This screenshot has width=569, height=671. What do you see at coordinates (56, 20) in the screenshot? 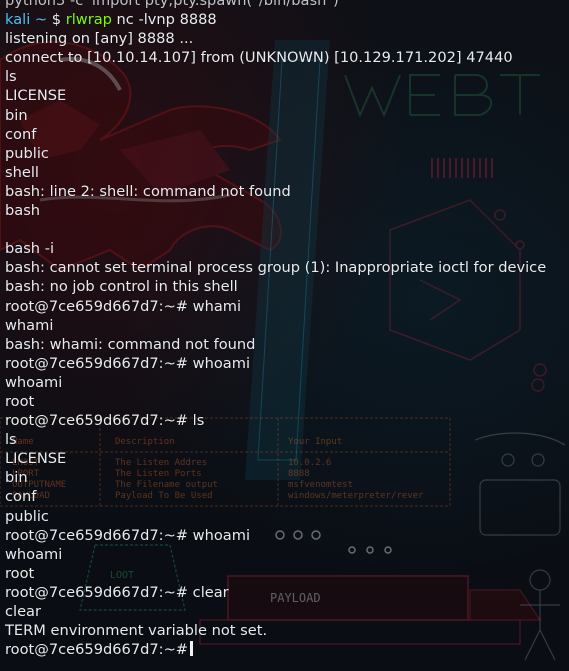
I see `prompt-symbol: $` at bounding box center [56, 20].